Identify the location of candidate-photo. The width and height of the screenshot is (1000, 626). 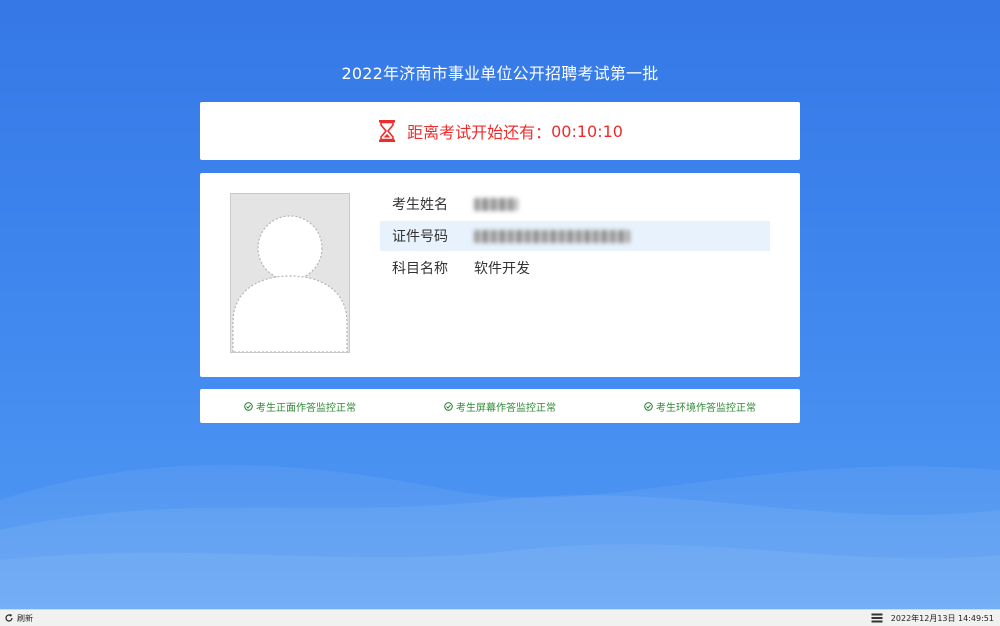
(290, 273).